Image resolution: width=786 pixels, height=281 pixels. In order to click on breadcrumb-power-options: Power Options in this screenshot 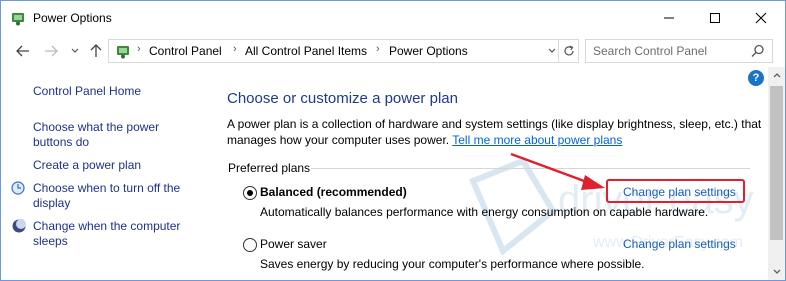, I will do `click(428, 51)`.